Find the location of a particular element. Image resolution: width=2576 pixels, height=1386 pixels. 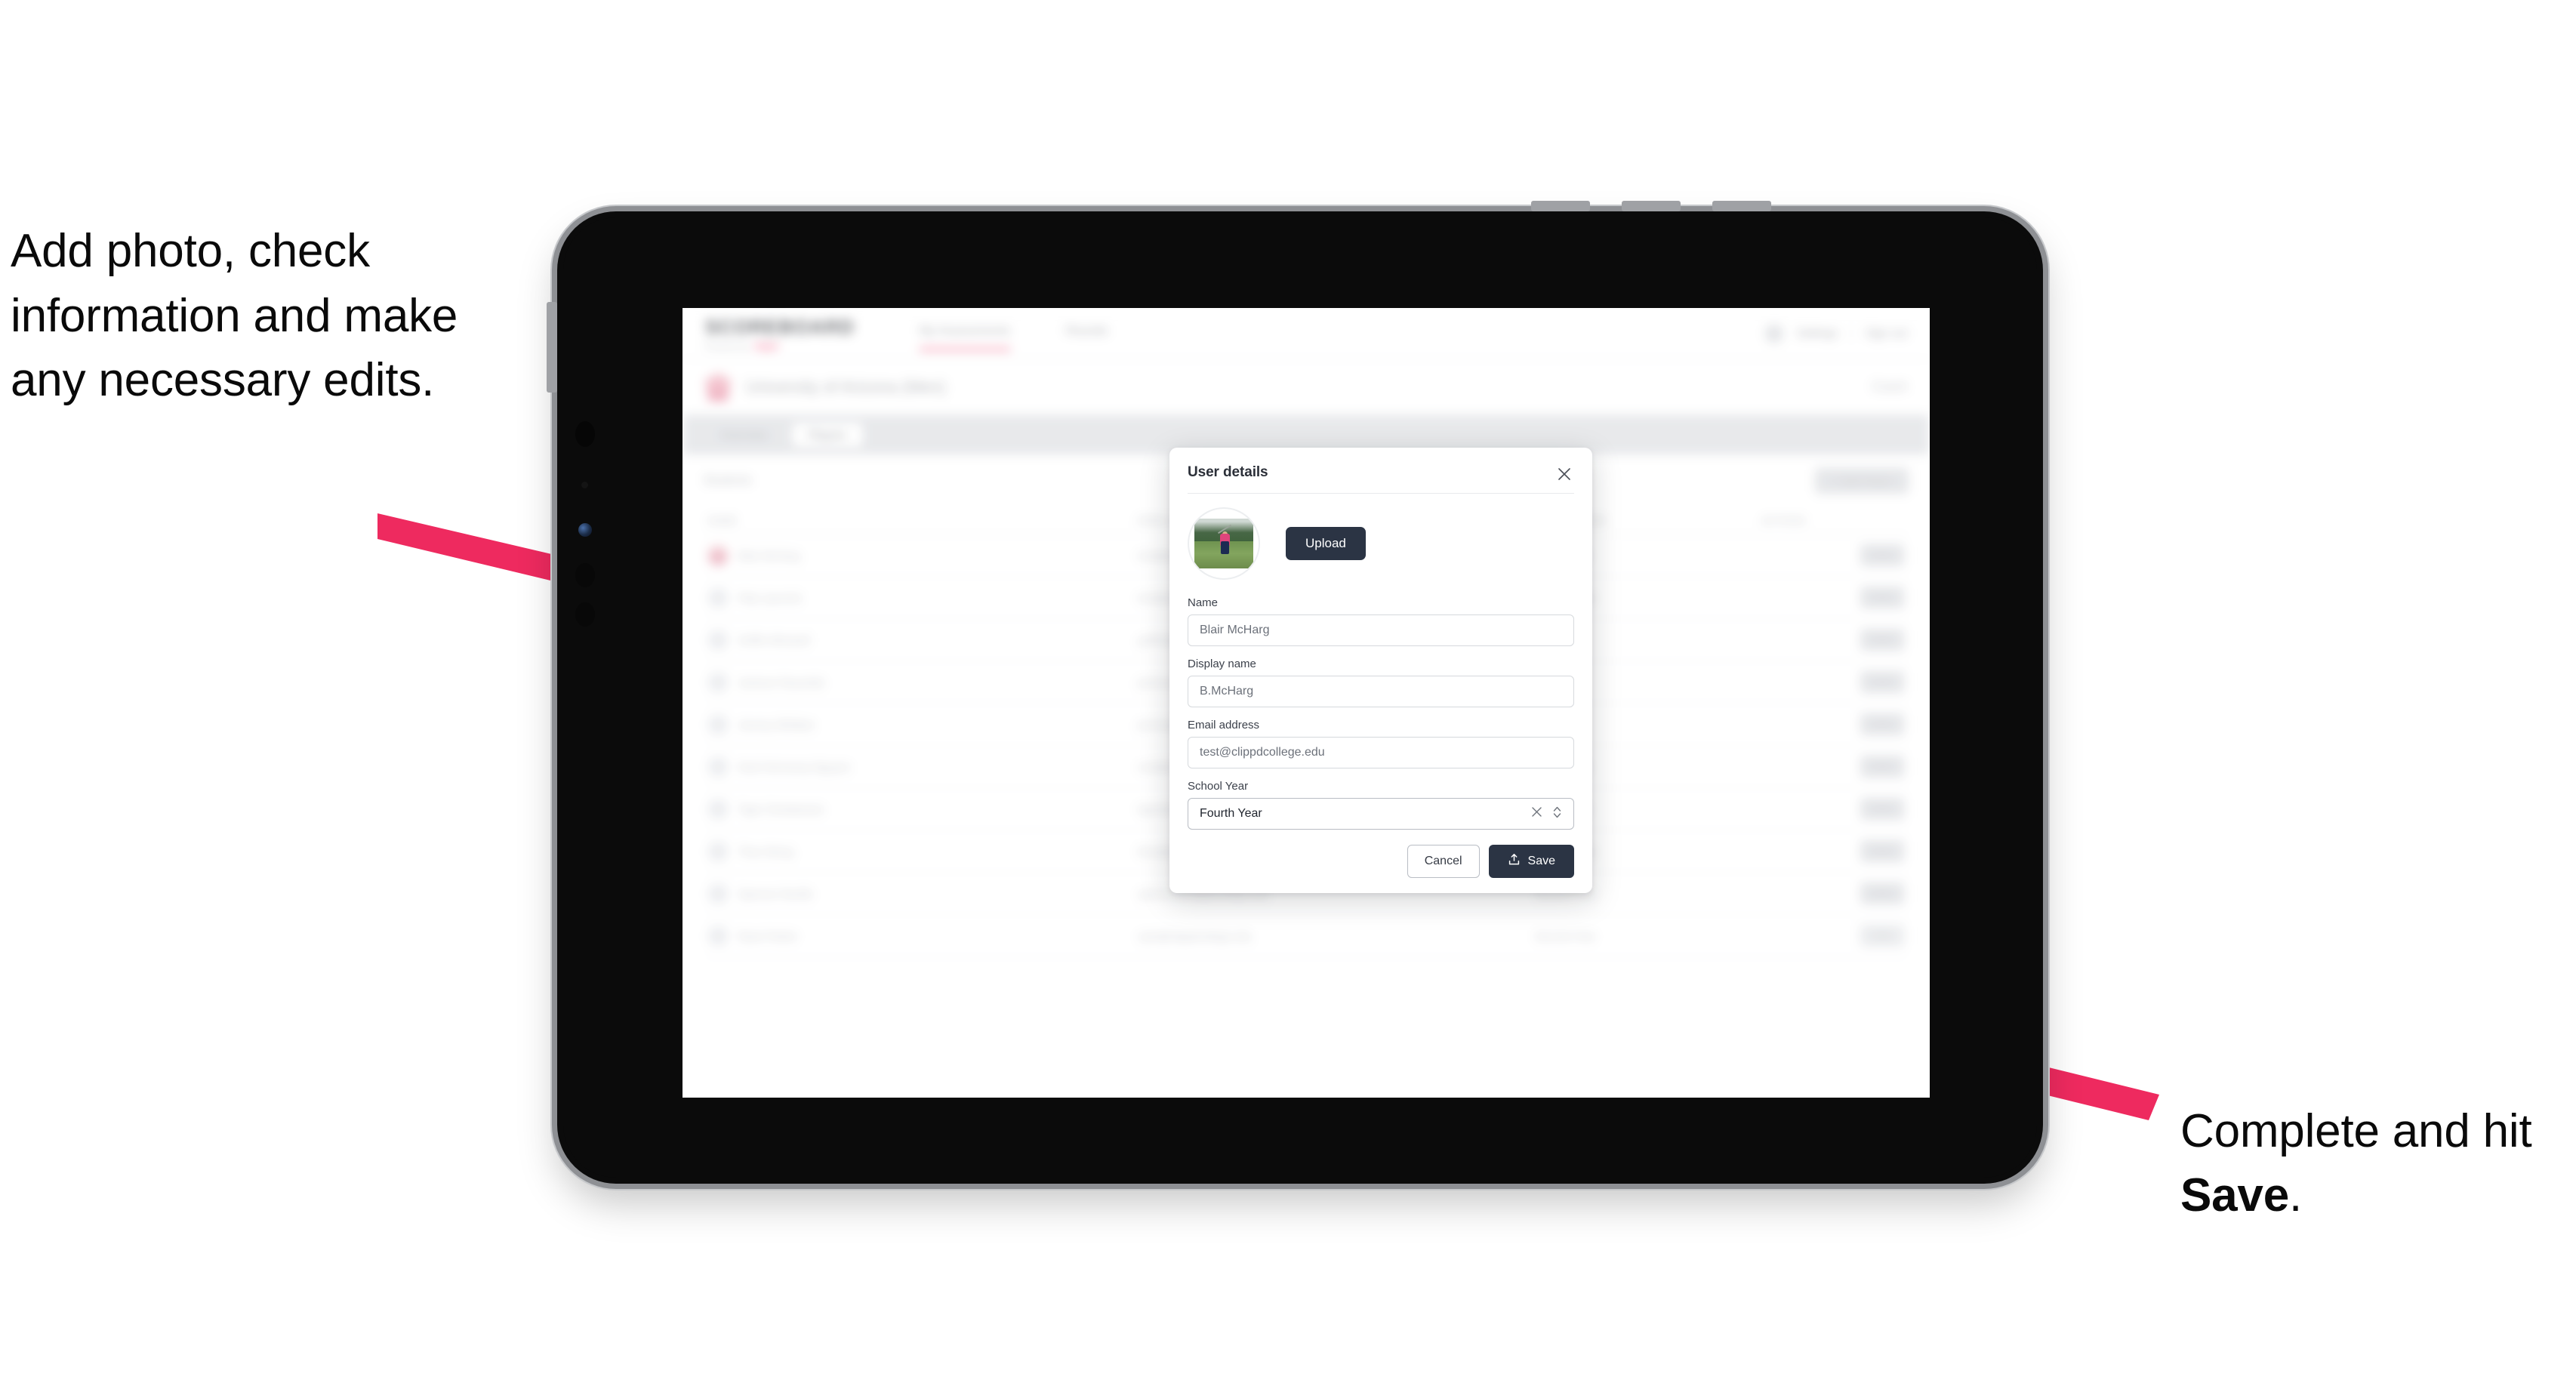

display-name-input is located at coordinates (1381, 691).